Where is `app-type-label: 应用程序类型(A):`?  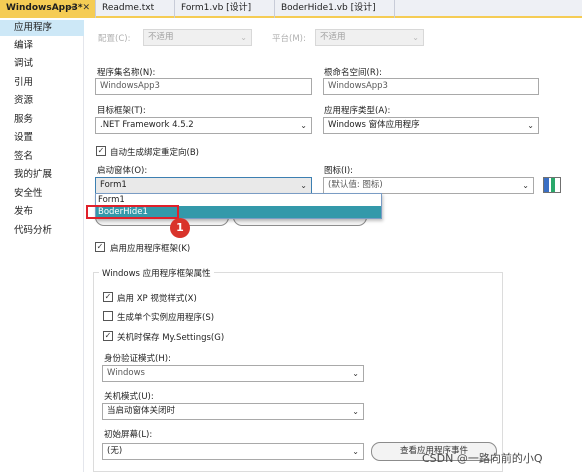 app-type-label: 应用程序类型(A): is located at coordinates (357, 111).